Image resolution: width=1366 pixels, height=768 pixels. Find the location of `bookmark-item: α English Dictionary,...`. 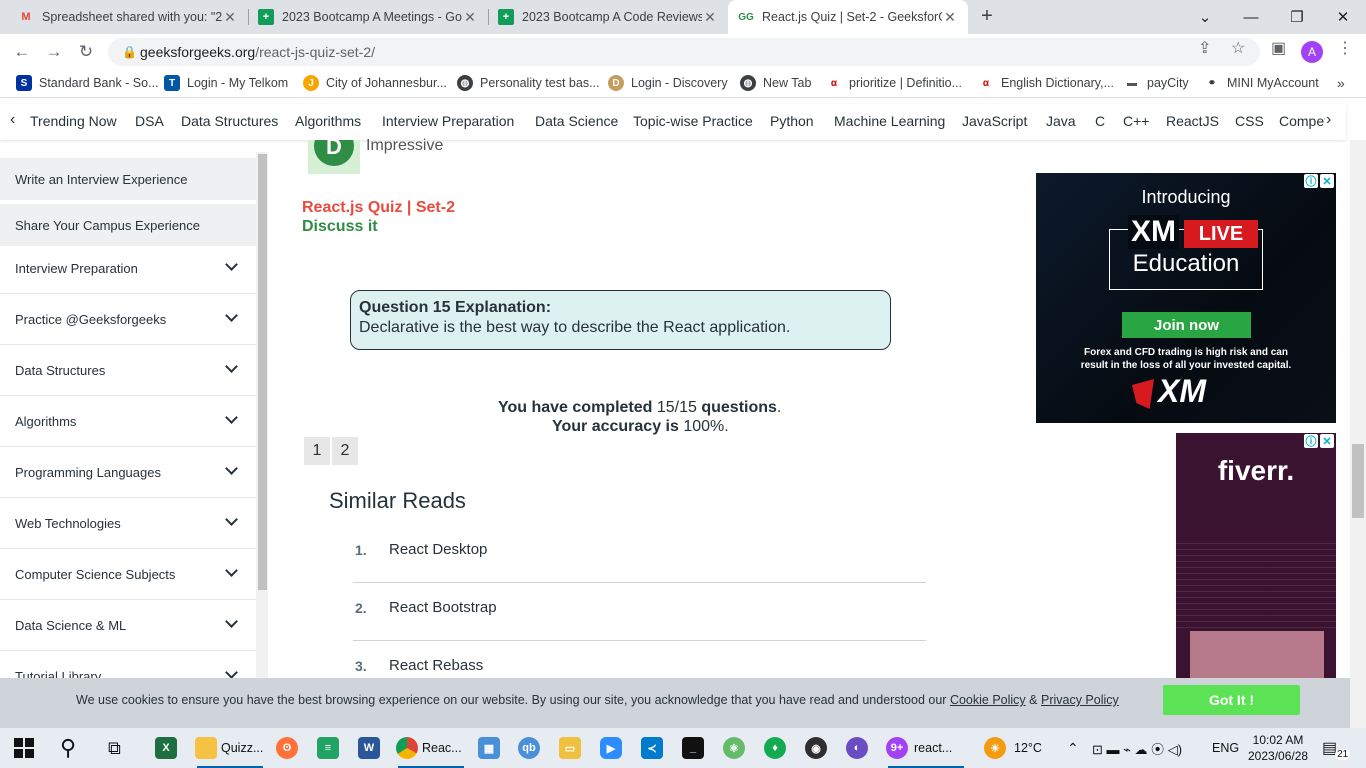

bookmark-item: α English Dictionary,... is located at coordinates (1046, 83).